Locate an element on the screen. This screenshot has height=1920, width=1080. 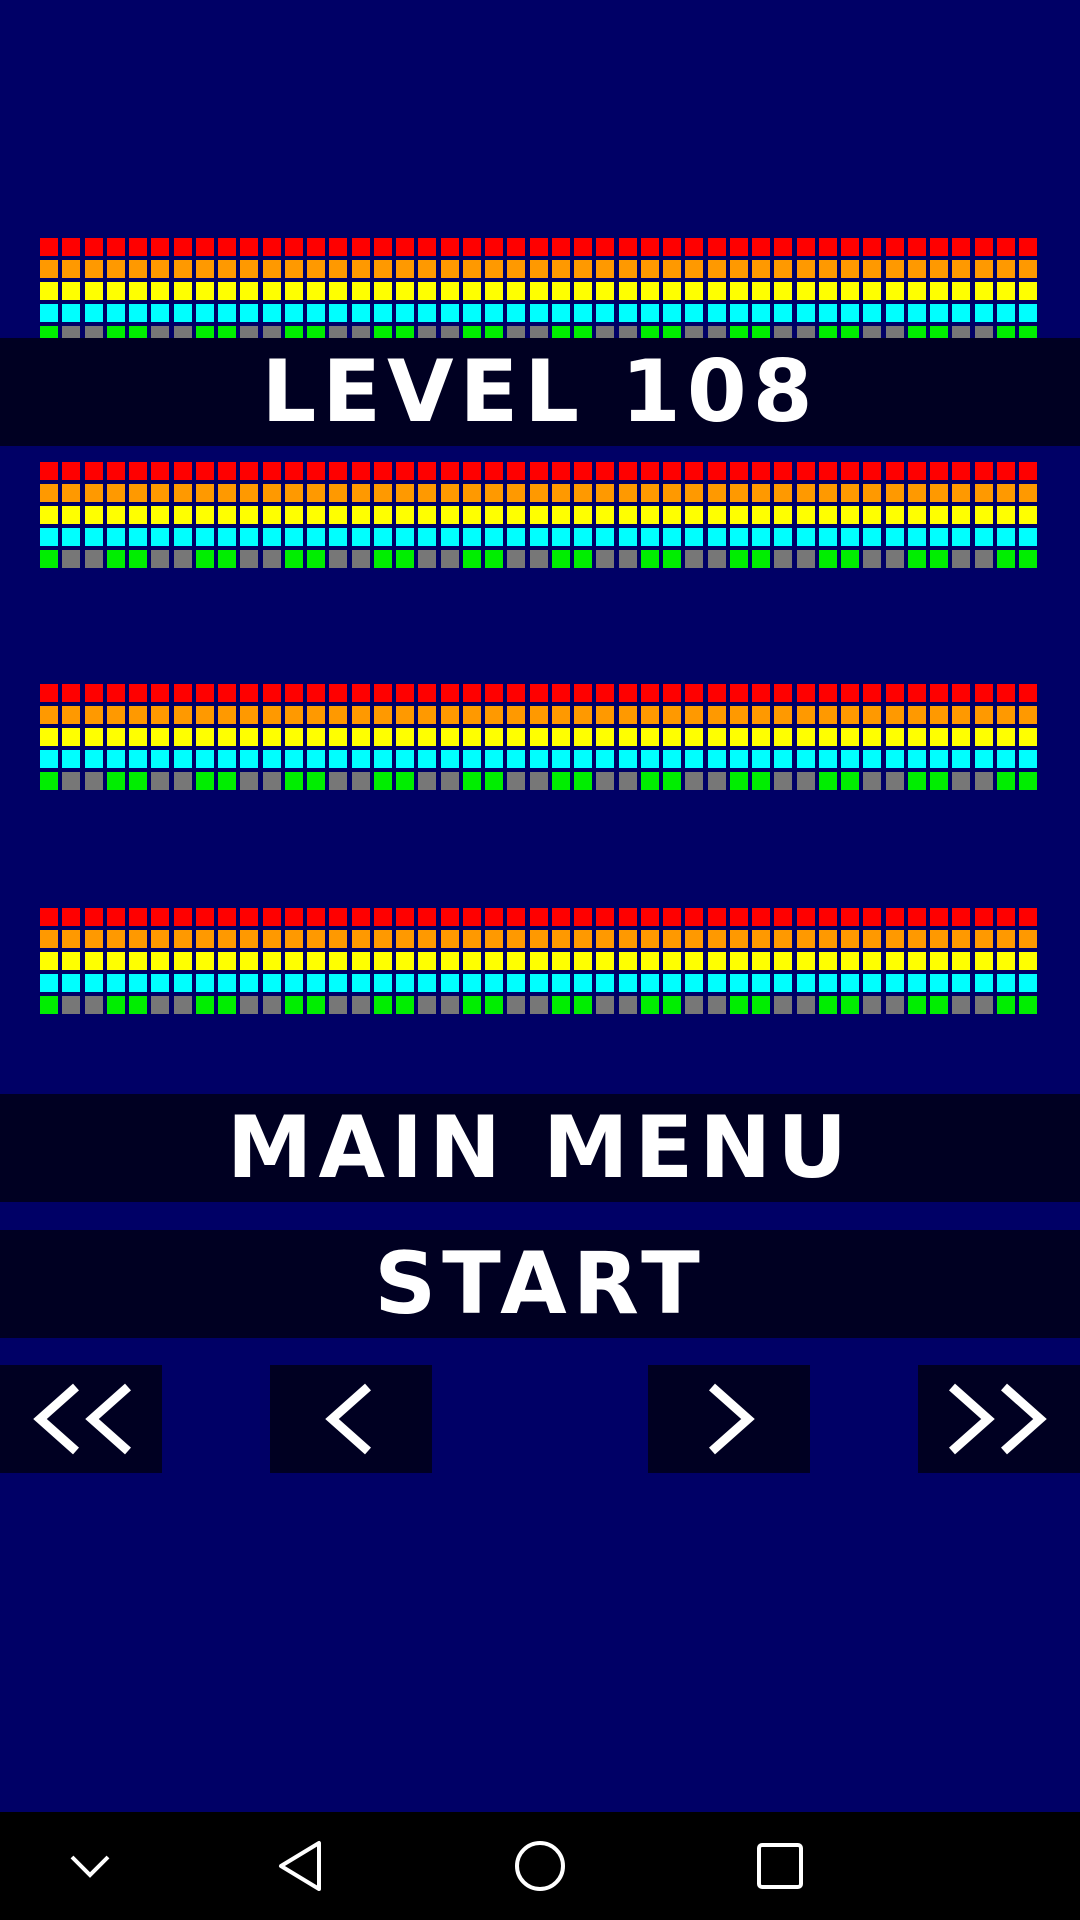
next-level-button is located at coordinates (729, 1419).